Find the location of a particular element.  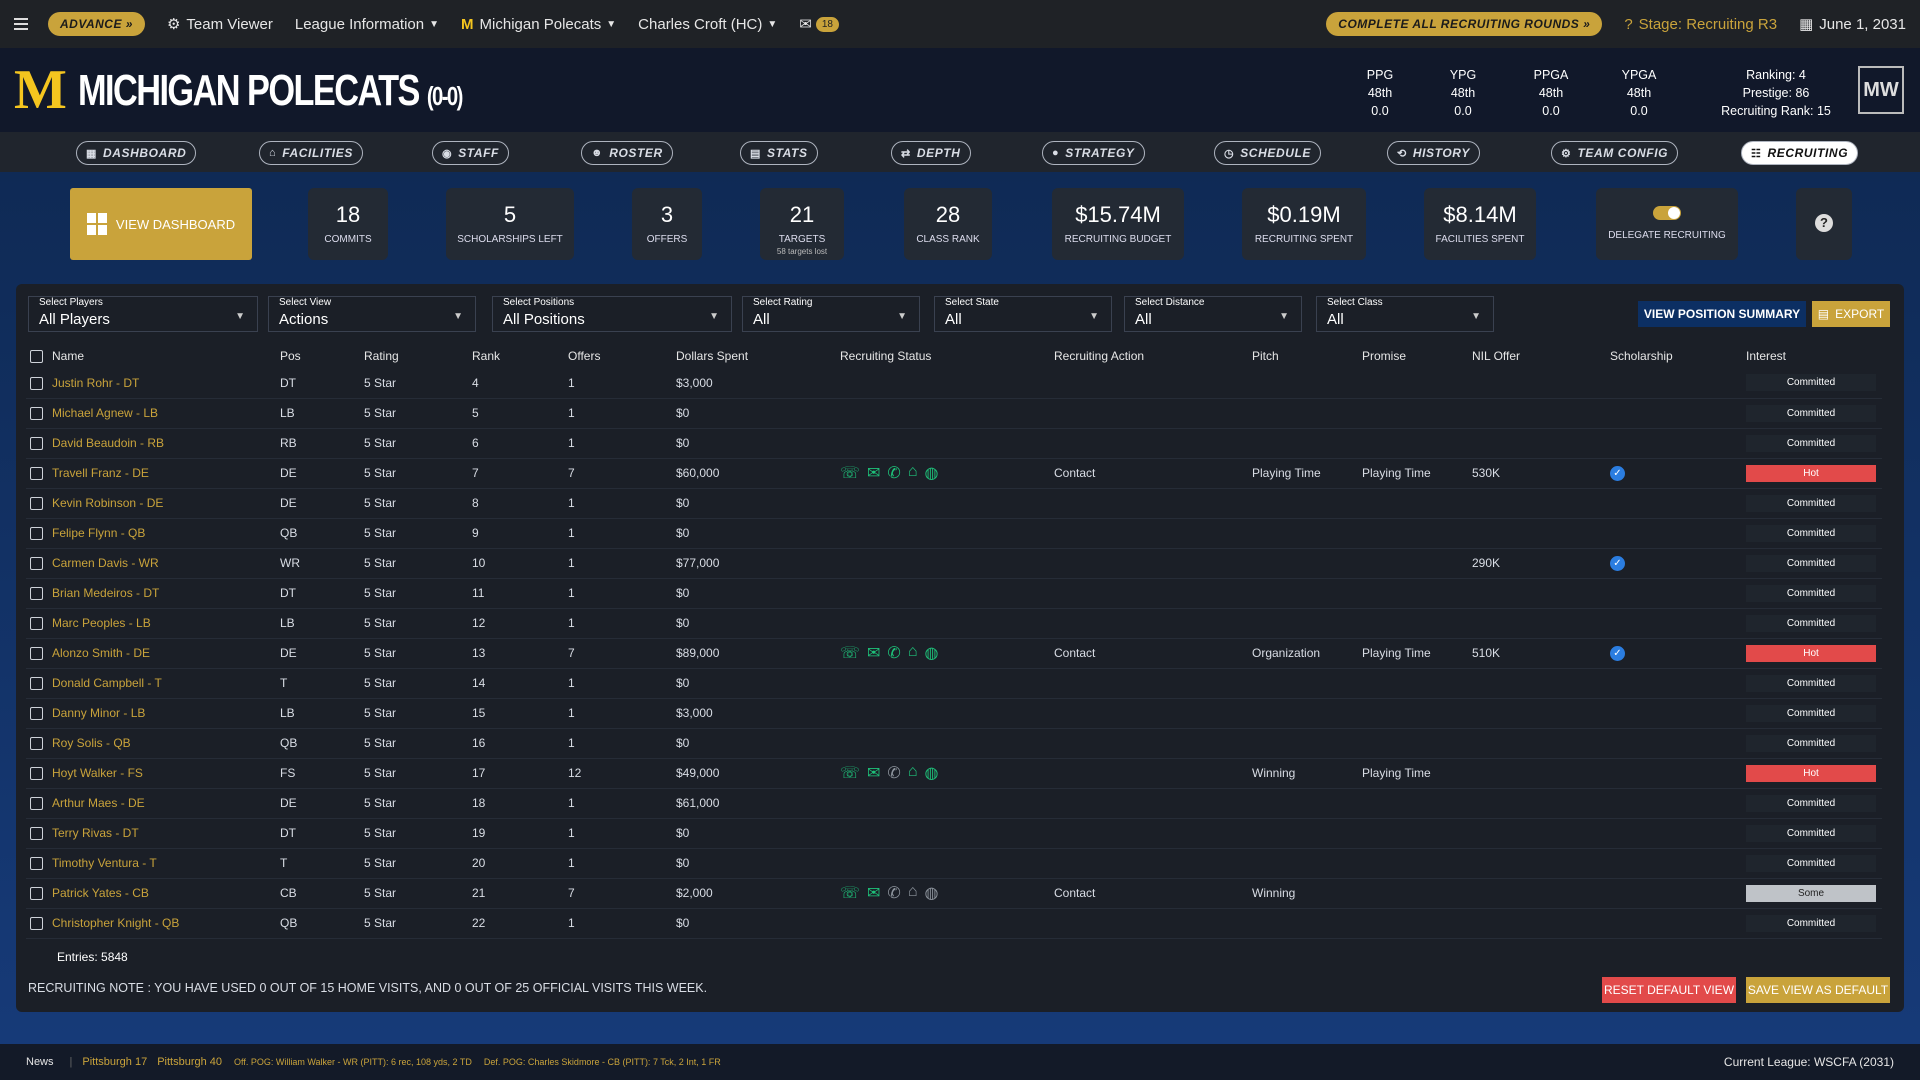

col-dollars: Dollars Spent is located at coordinates (754, 356).